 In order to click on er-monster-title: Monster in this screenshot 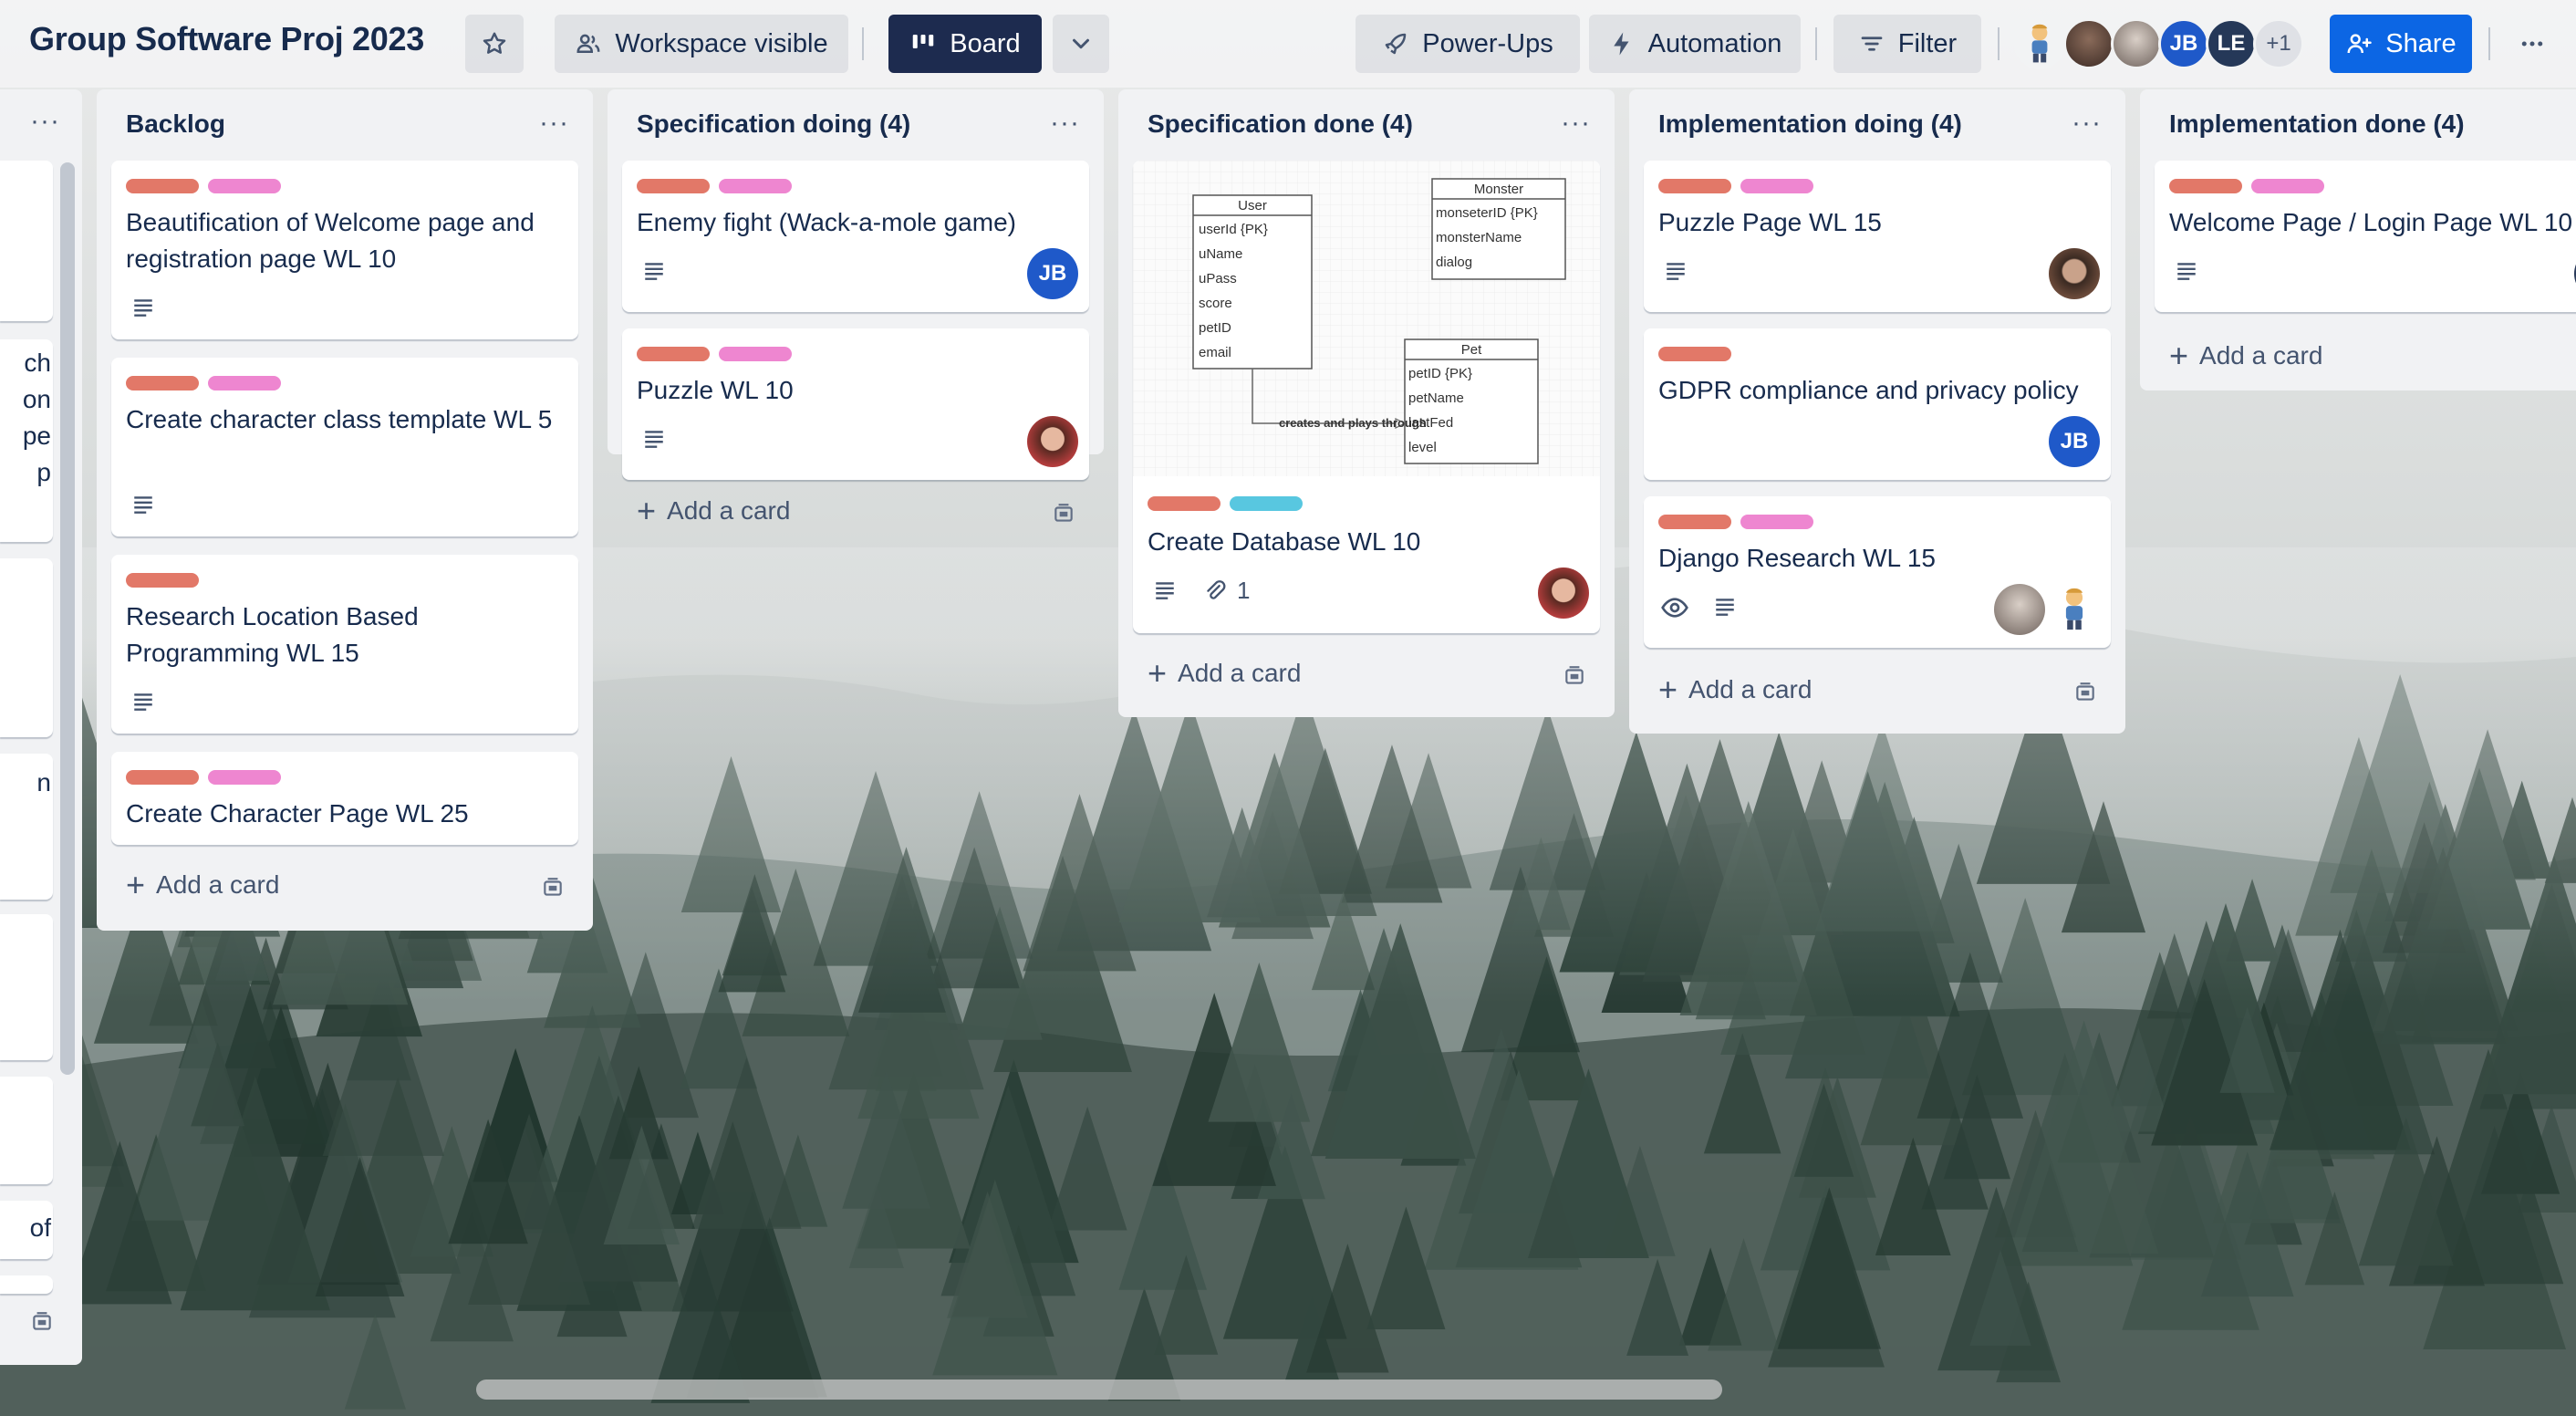, I will do `click(1498, 189)`.